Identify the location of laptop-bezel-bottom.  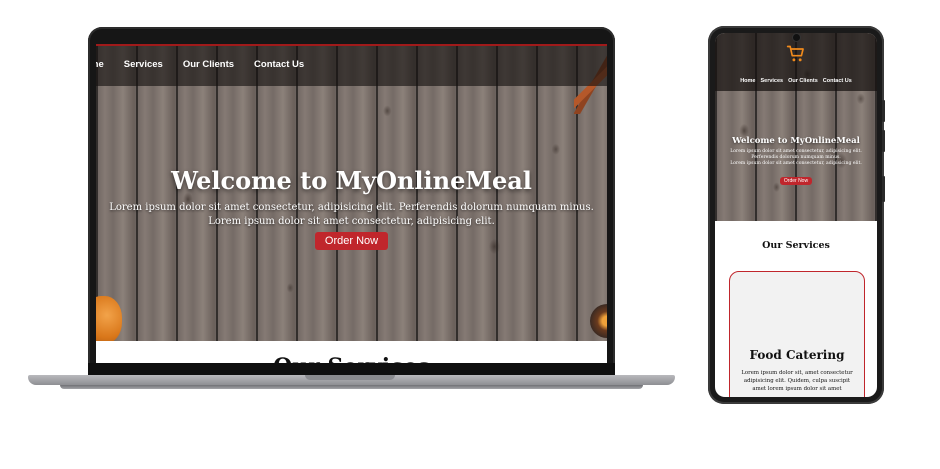
(351, 369).